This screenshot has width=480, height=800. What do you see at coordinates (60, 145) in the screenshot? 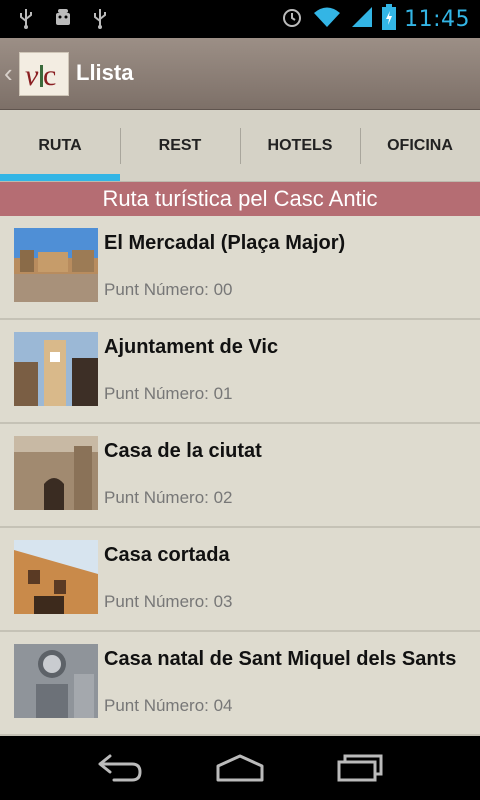
I see `tab-ruta: RUTA` at bounding box center [60, 145].